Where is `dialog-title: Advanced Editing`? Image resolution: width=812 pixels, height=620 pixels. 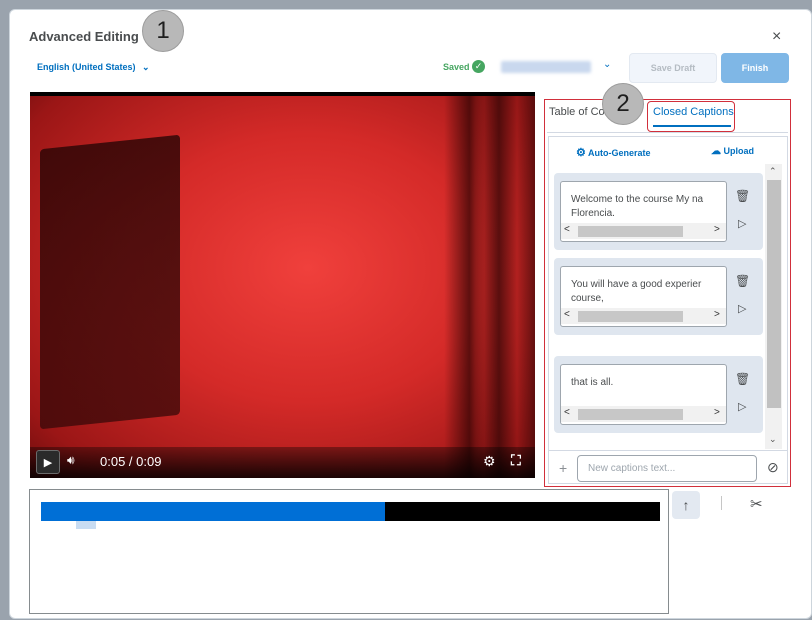 dialog-title: Advanced Editing is located at coordinates (84, 36).